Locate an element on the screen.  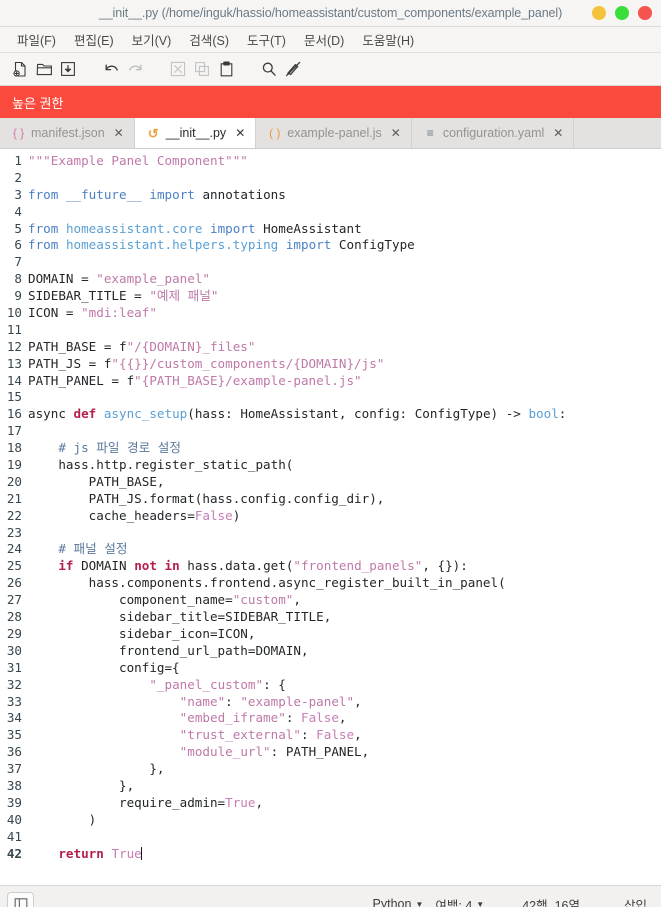
menu-help: 도움말(H) is located at coordinates (388, 39).